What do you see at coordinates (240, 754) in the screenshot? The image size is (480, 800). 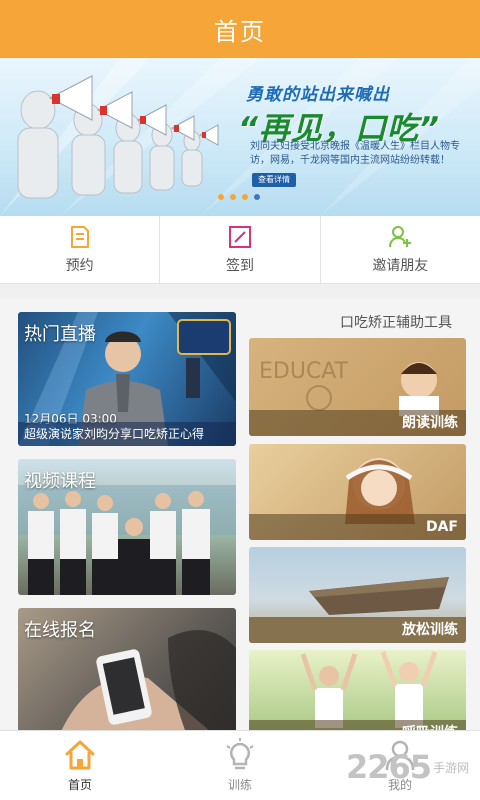 I see `lightbulb-icon` at bounding box center [240, 754].